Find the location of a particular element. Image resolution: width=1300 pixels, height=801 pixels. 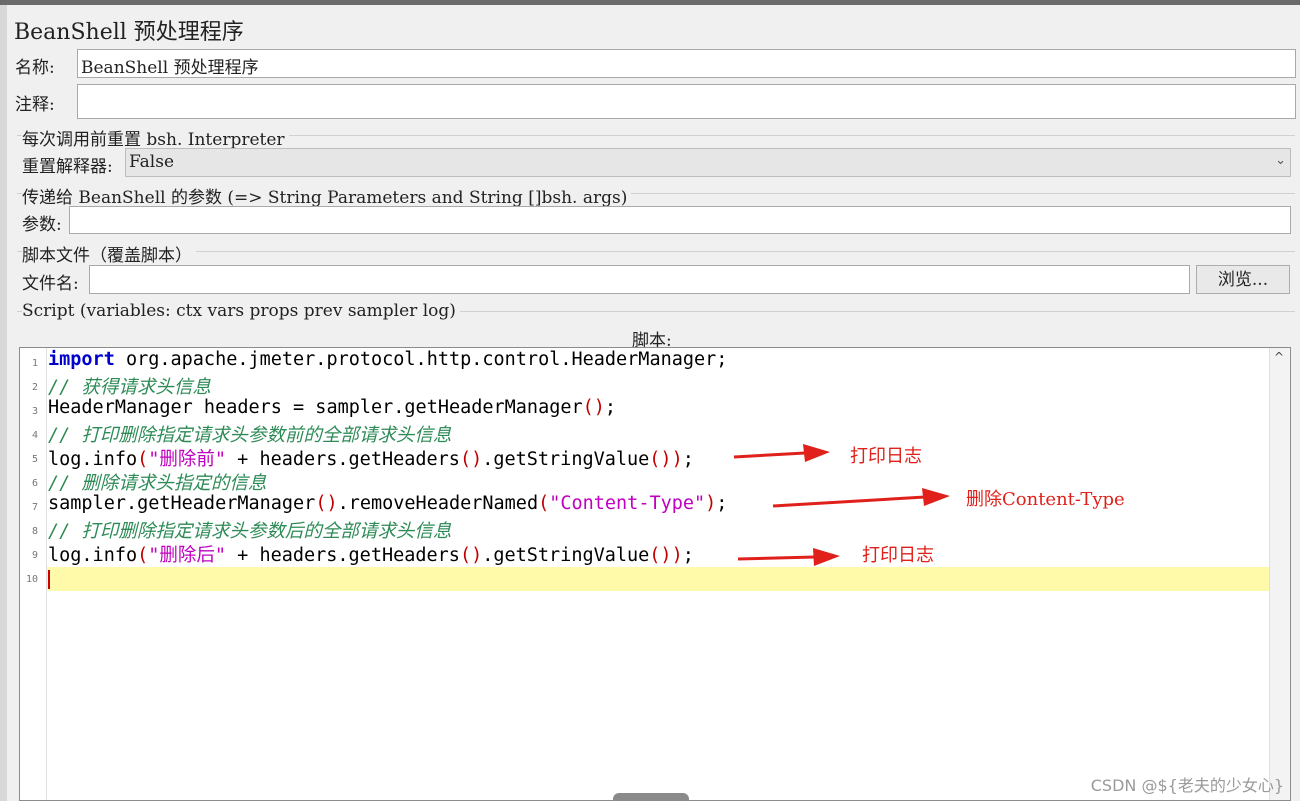

annotation-print-log-2: 打印日志 is located at coordinates (898, 555).